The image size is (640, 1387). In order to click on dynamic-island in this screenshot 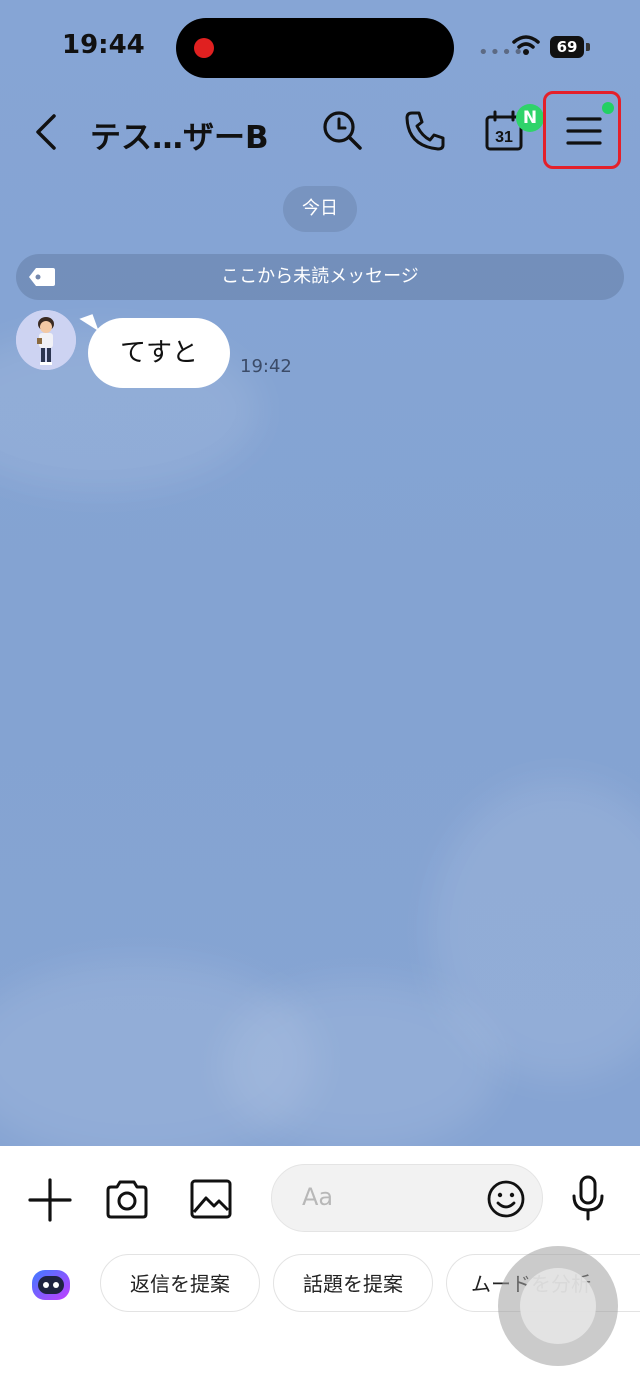, I will do `click(315, 48)`.